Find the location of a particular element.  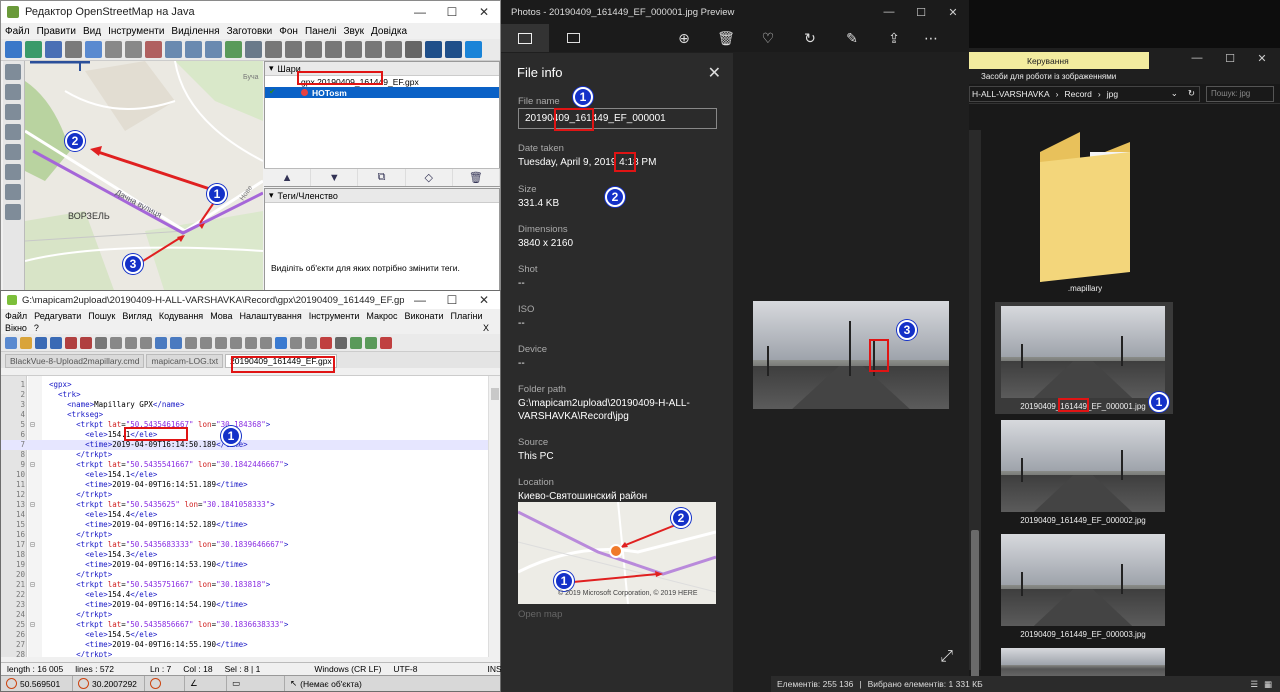

search-input: Пошук: jpg is located at coordinates (1240, 93).